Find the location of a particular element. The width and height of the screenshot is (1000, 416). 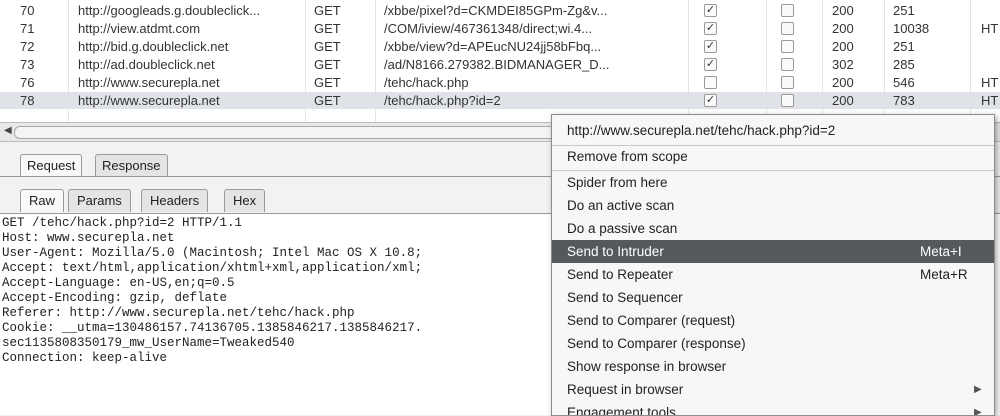

menu-item-spider: Spider from here is located at coordinates (773, 182).